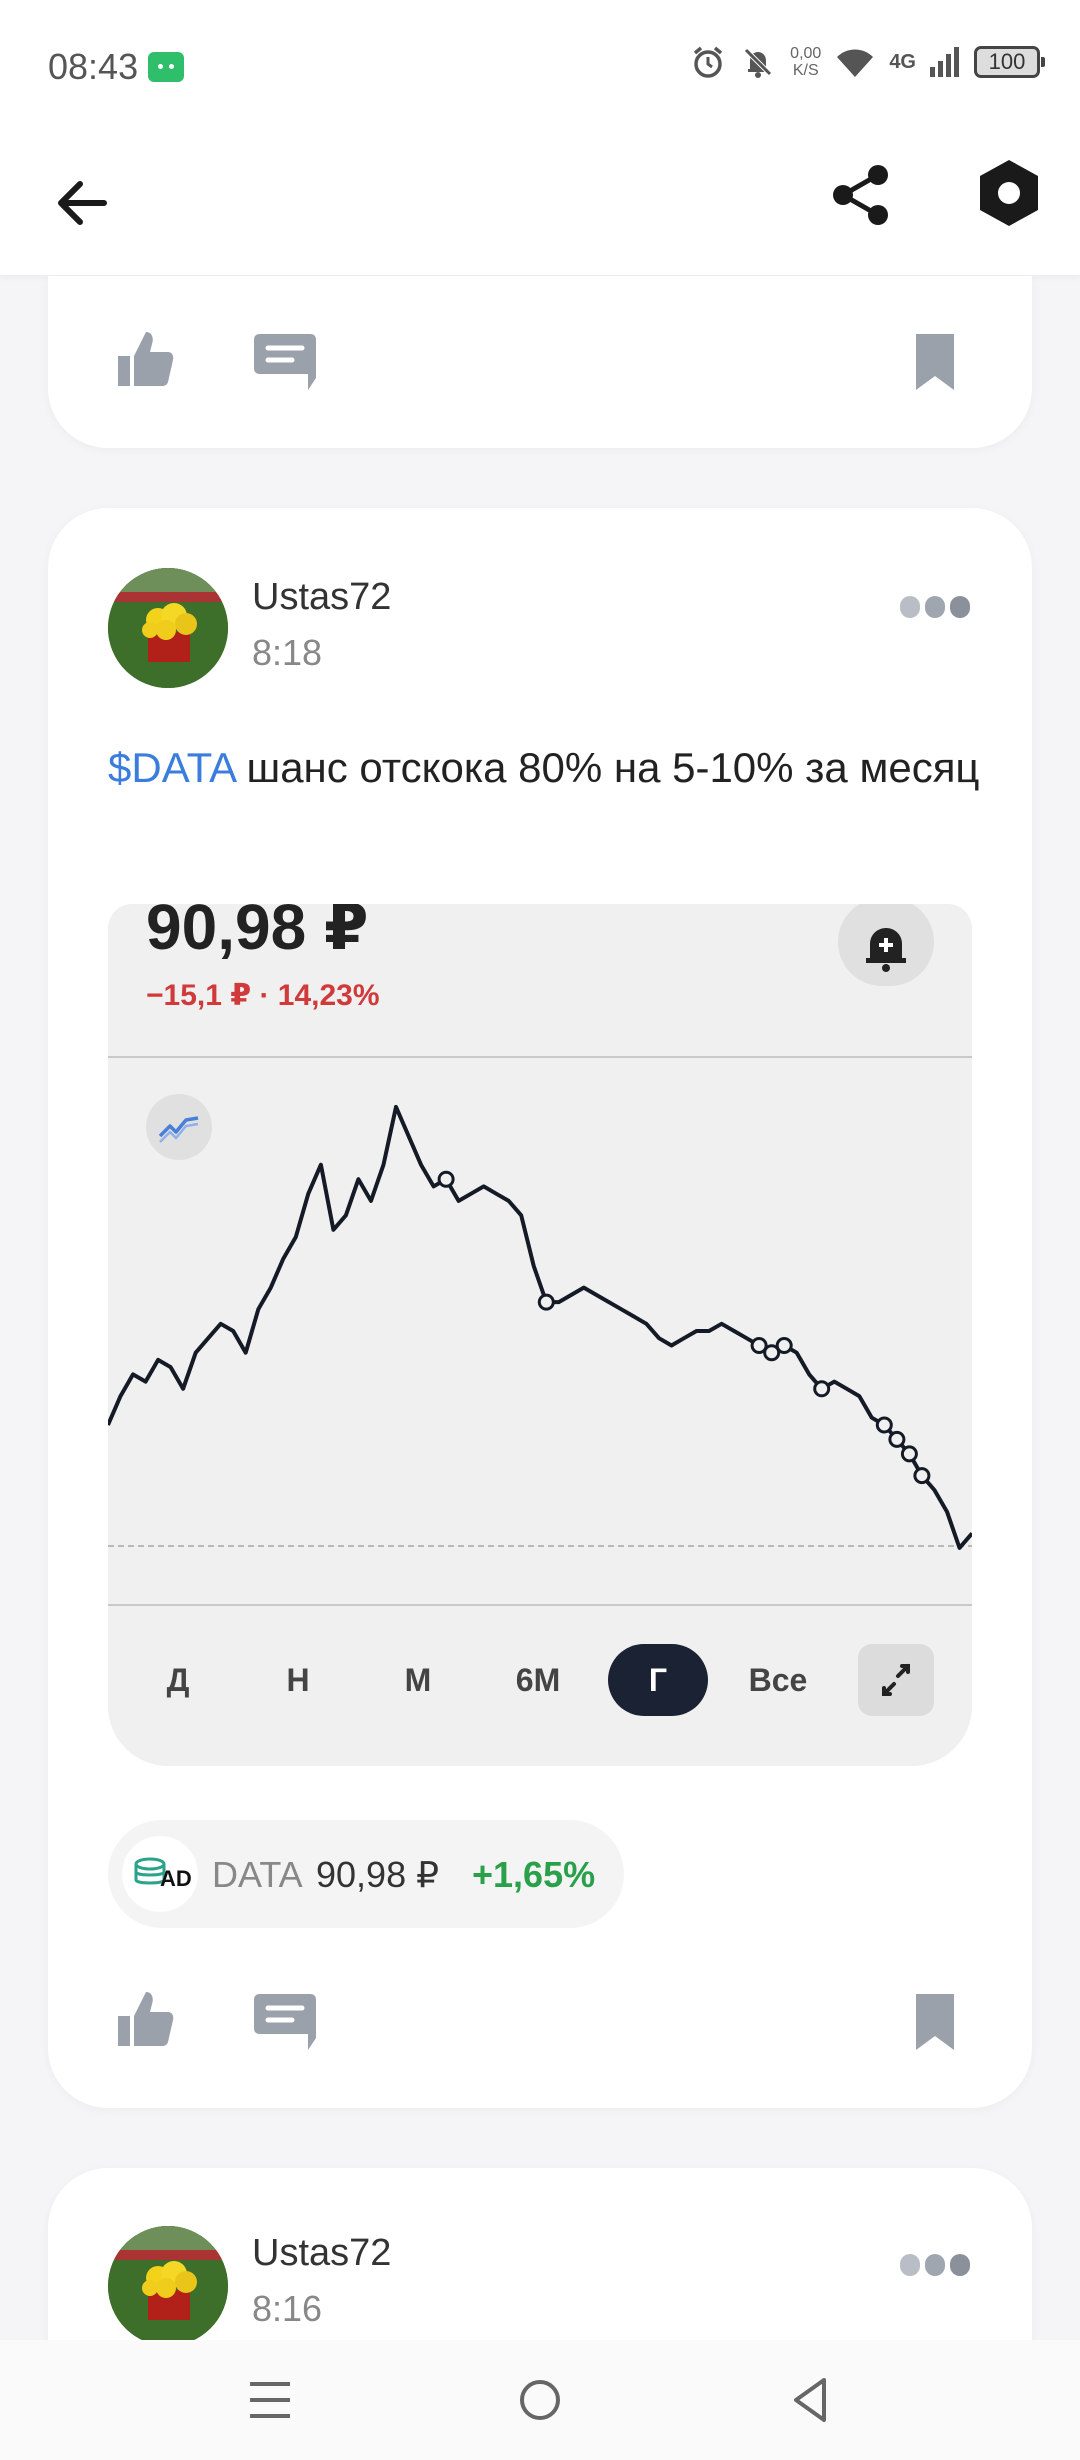 The width and height of the screenshot is (1080, 2460). I want to click on period-year: Г, so click(658, 1680).